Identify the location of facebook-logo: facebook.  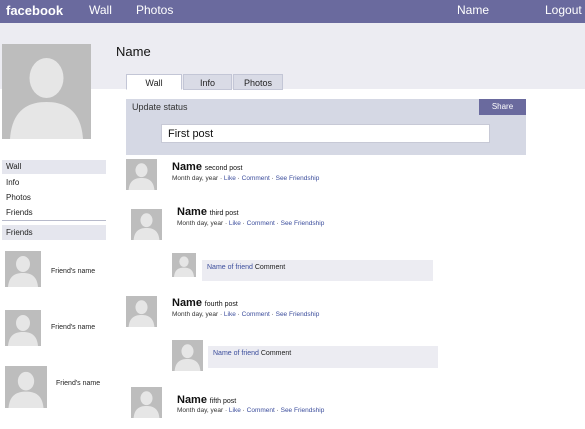
(34, 10).